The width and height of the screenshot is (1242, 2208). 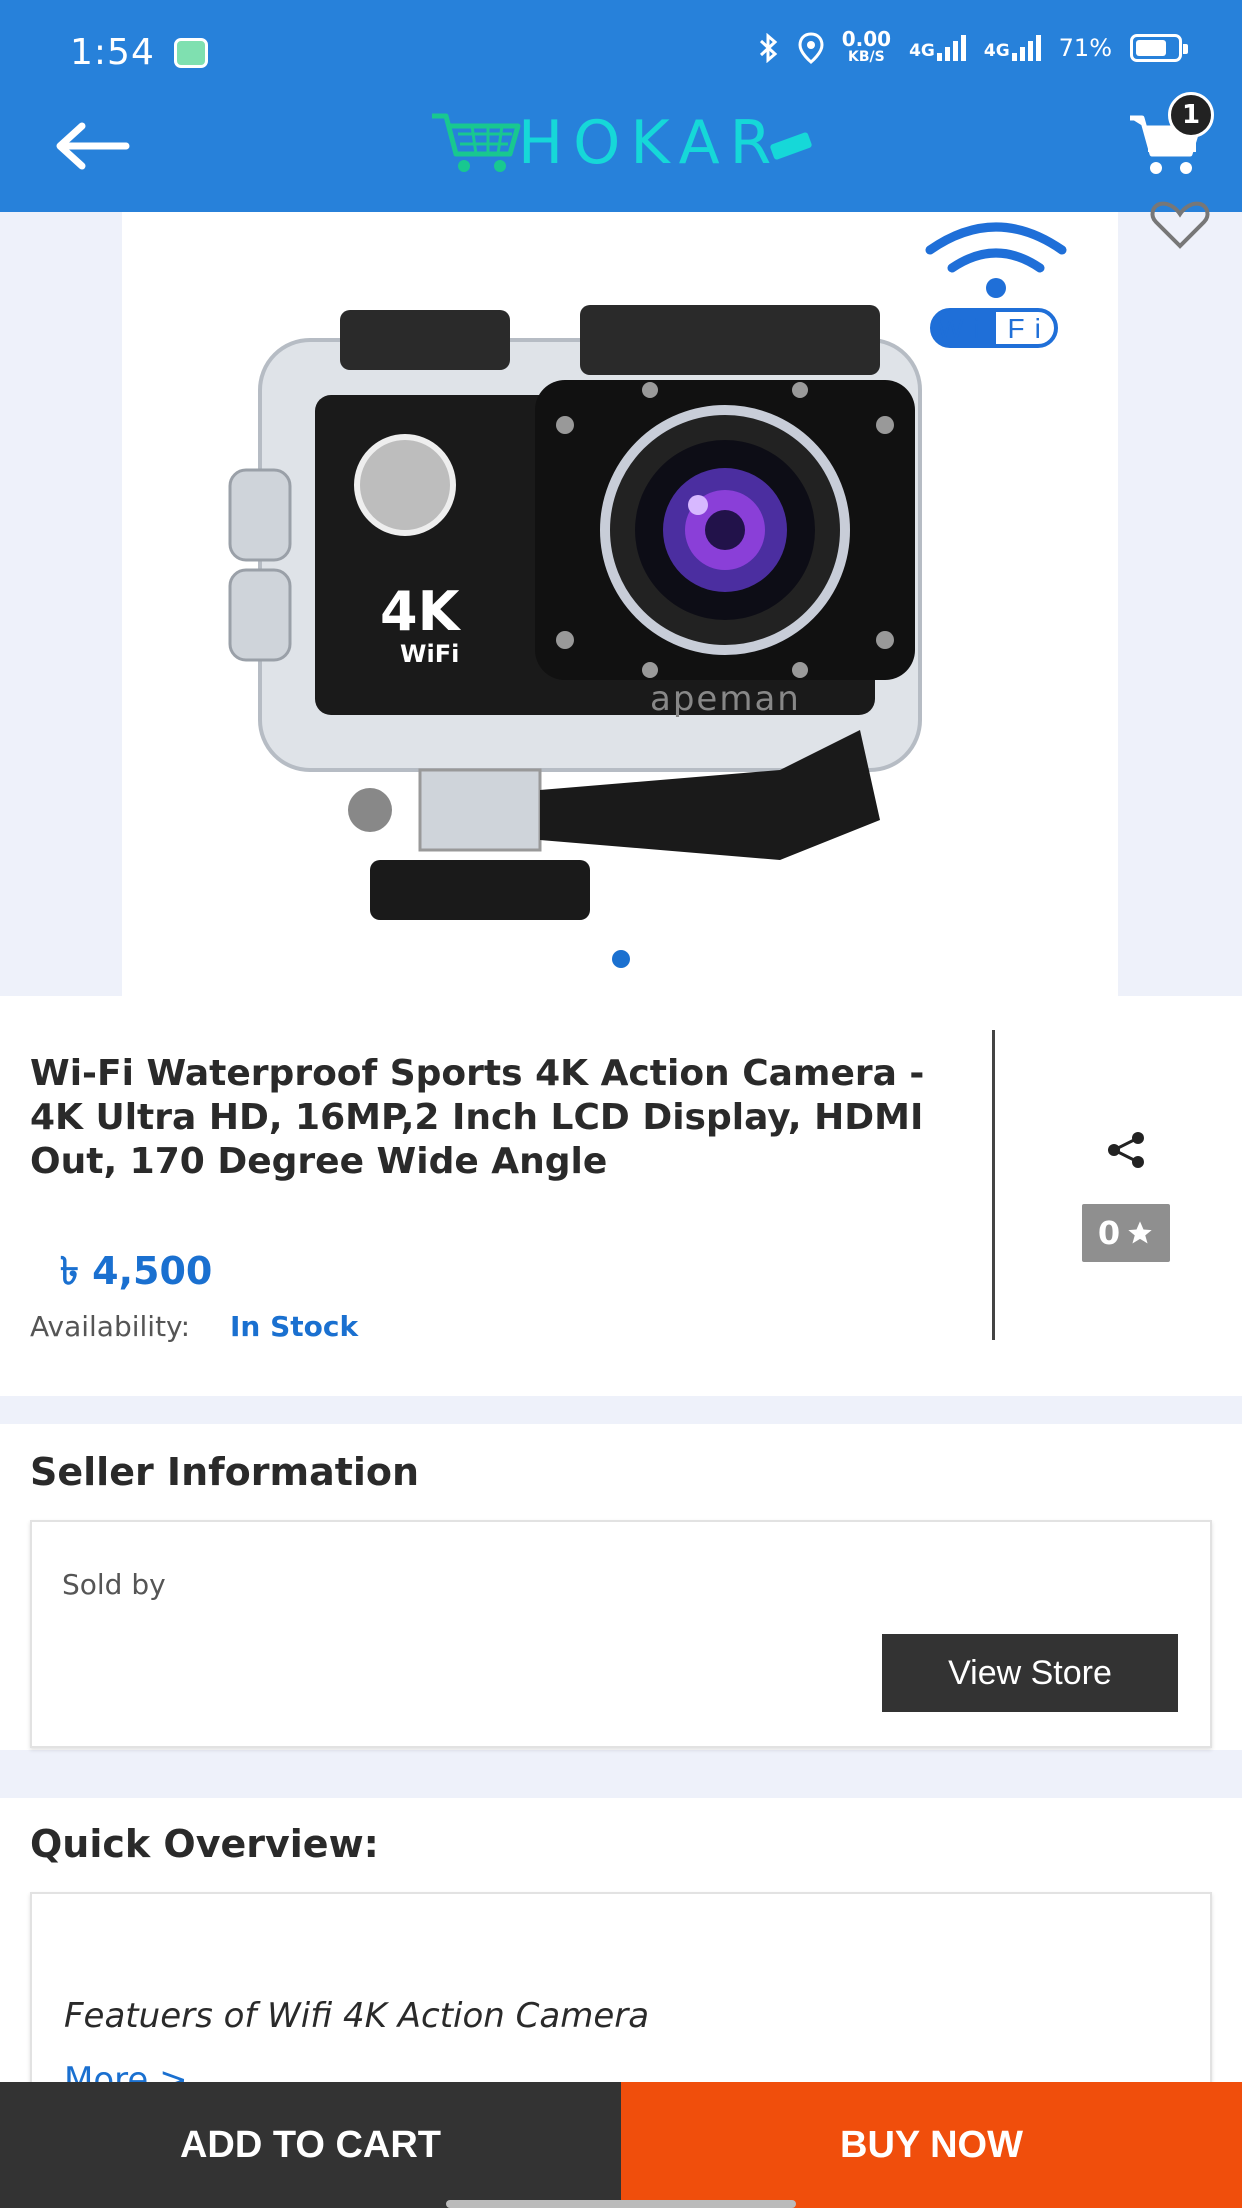 I want to click on product-price: ৳ 4,500, so click(x=136, y=1271).